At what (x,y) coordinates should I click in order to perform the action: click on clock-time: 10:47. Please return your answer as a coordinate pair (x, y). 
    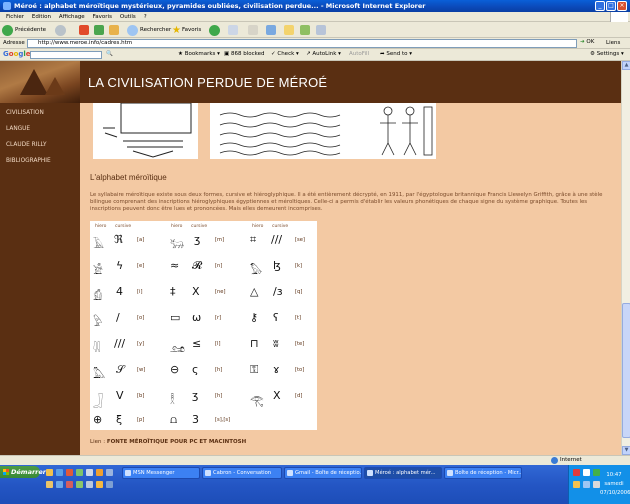
    Looking at the image, I should click on (614, 475).